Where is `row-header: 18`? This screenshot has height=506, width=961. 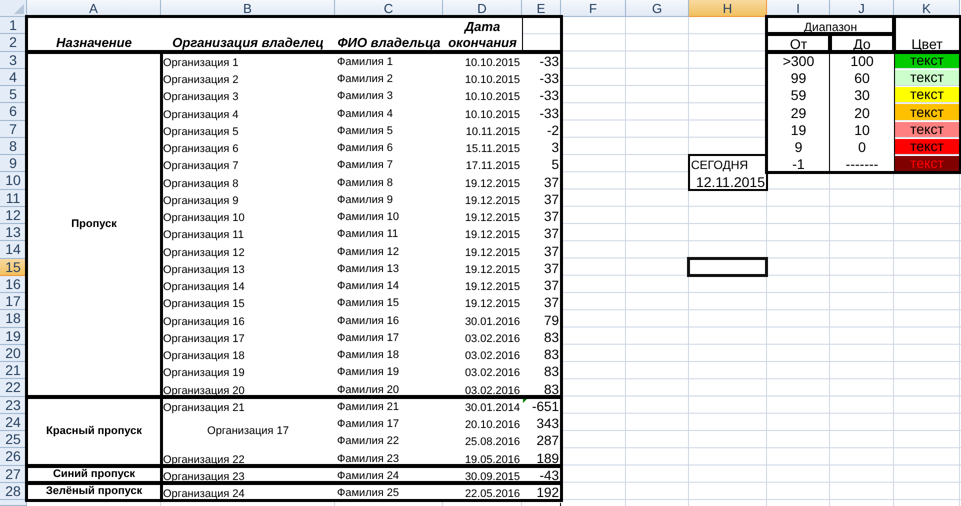 row-header: 18 is located at coordinates (13, 319).